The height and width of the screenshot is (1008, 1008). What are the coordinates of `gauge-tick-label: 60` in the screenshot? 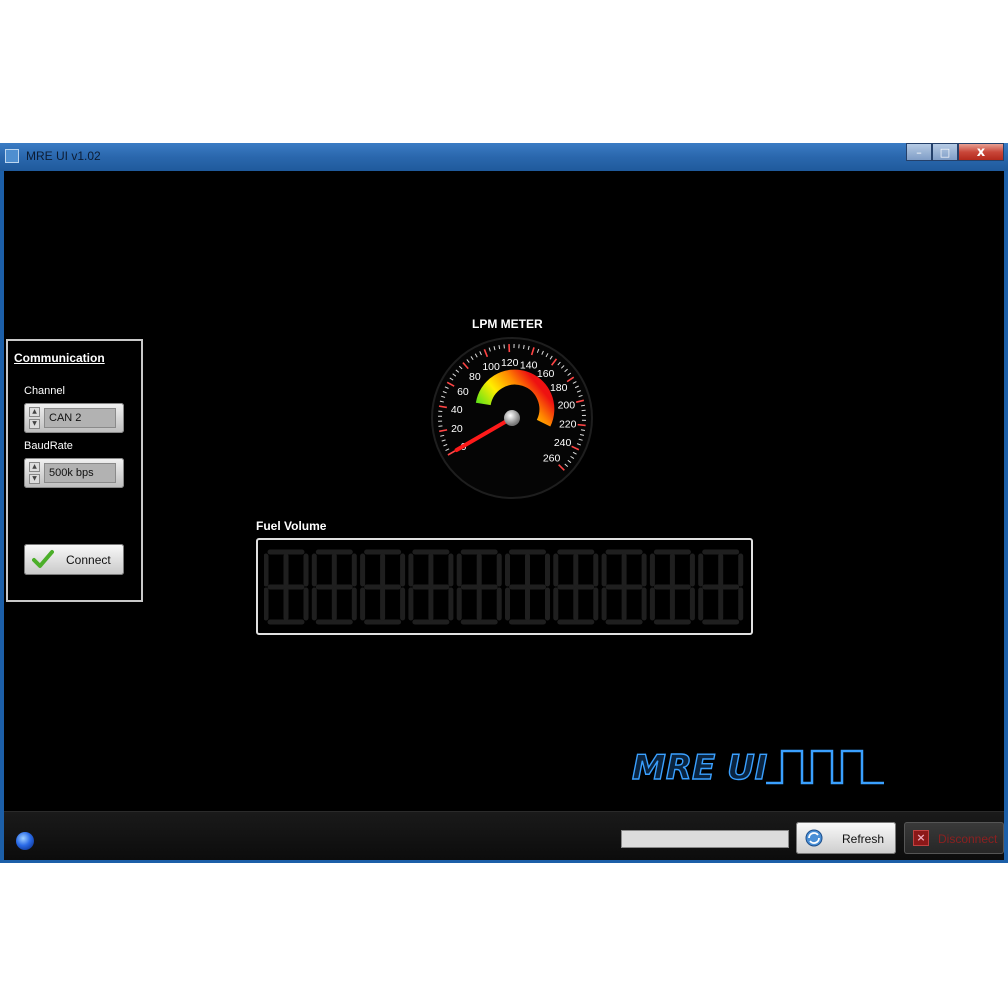 It's located at (463, 392).